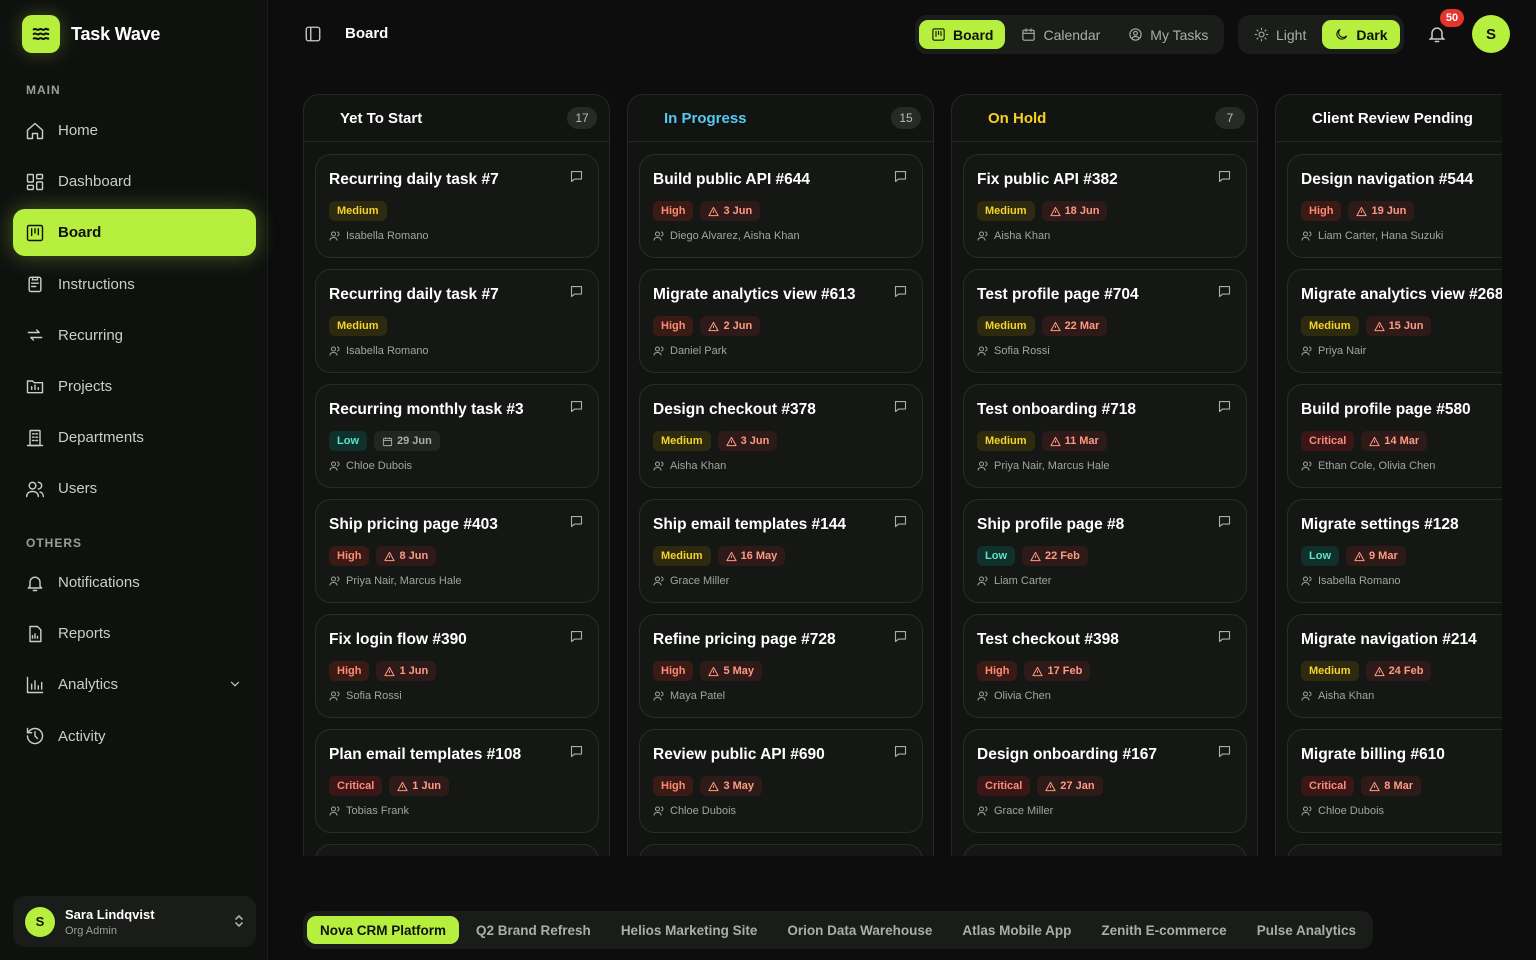  I want to click on sidebar-item-instructions: Instructions, so click(134, 284).